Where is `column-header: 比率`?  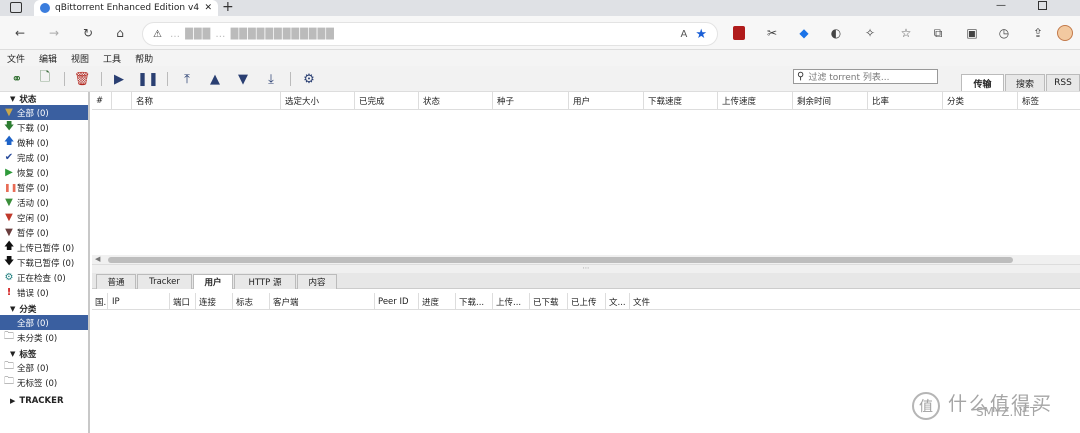 column-header: 比率 is located at coordinates (905, 101).